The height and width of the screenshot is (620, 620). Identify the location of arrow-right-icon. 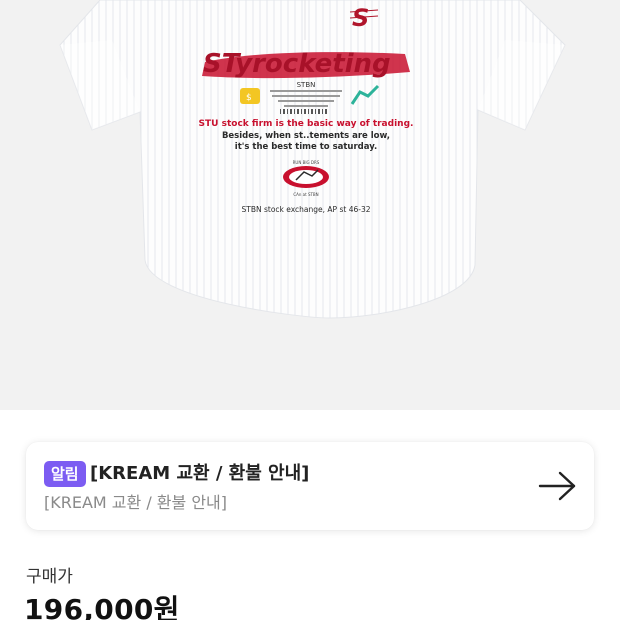
(558, 486).